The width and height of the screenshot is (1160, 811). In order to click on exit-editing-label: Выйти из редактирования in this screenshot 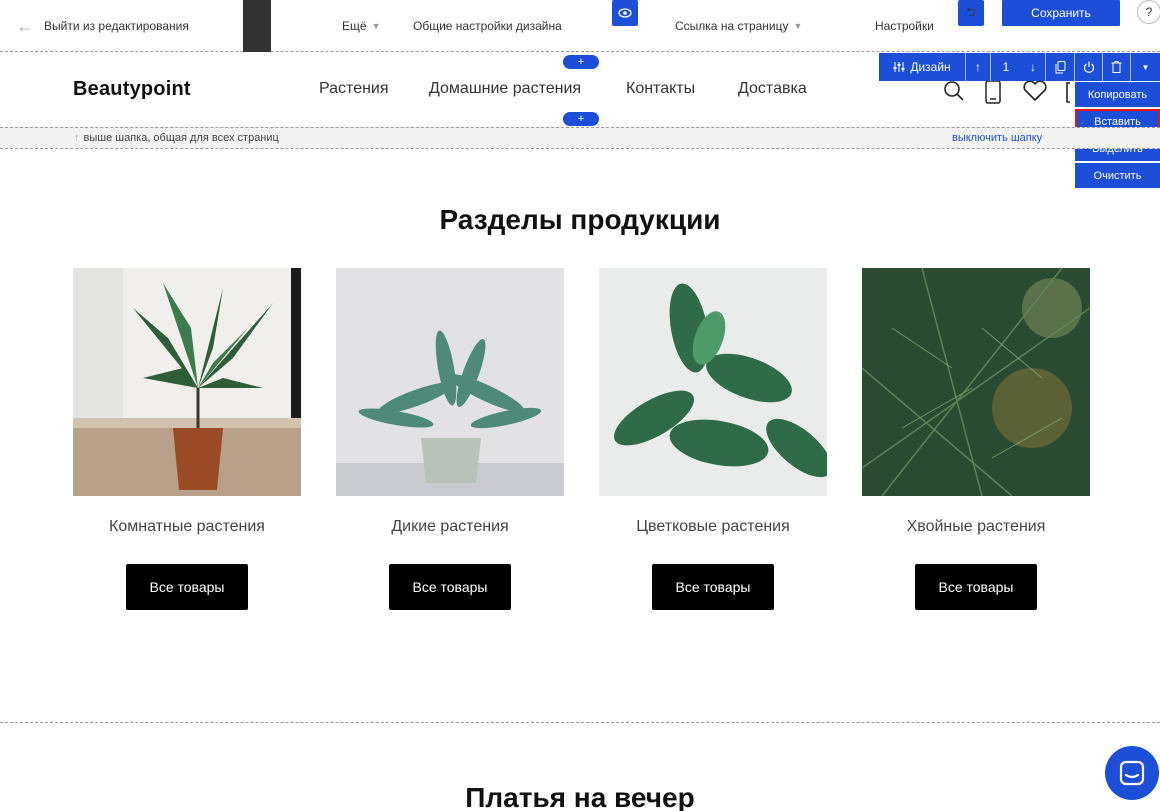, I will do `click(116, 26)`.